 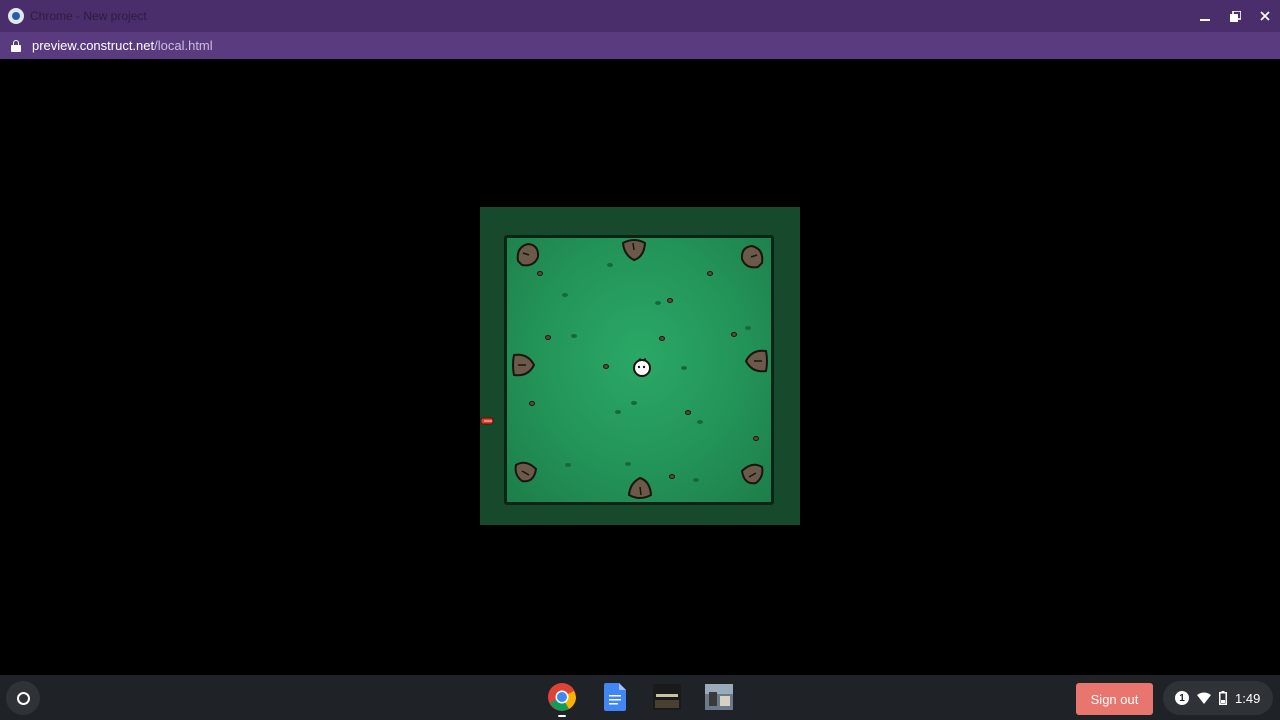 I want to click on url-path: /local.html, so click(x=183, y=45).